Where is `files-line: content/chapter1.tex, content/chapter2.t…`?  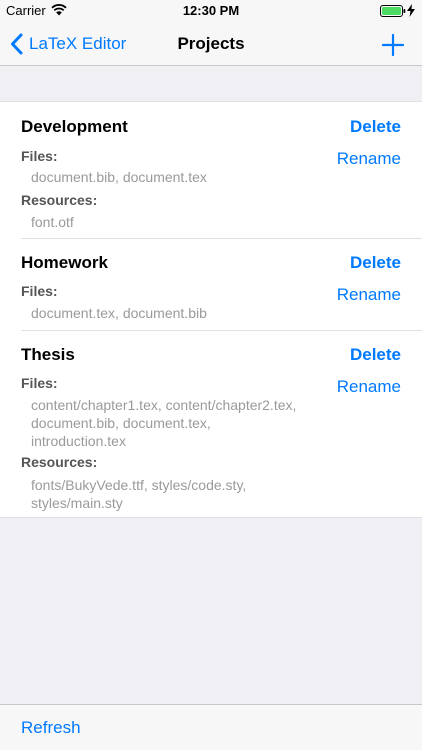
files-line: content/chapter1.tex, content/chapter2.t… is located at coordinates (164, 405).